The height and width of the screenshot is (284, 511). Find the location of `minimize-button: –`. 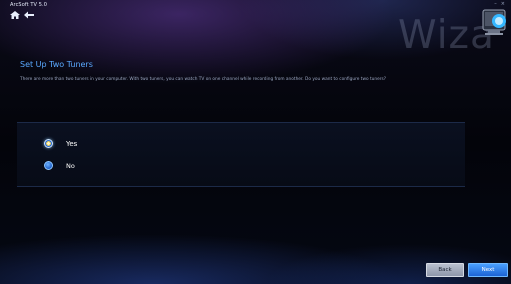

minimize-button: – is located at coordinates (495, 4).